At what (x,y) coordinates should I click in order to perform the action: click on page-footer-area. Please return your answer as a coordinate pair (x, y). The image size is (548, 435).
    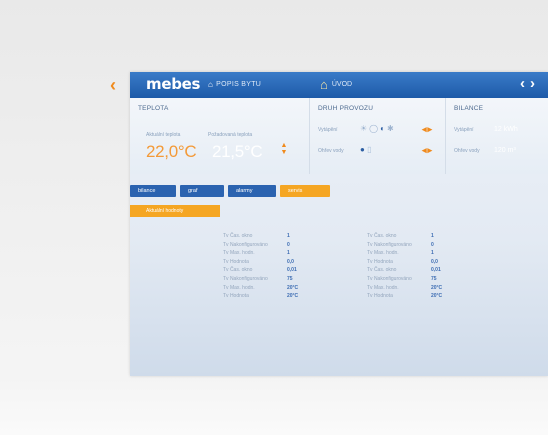
    Looking at the image, I should click on (274, 405).